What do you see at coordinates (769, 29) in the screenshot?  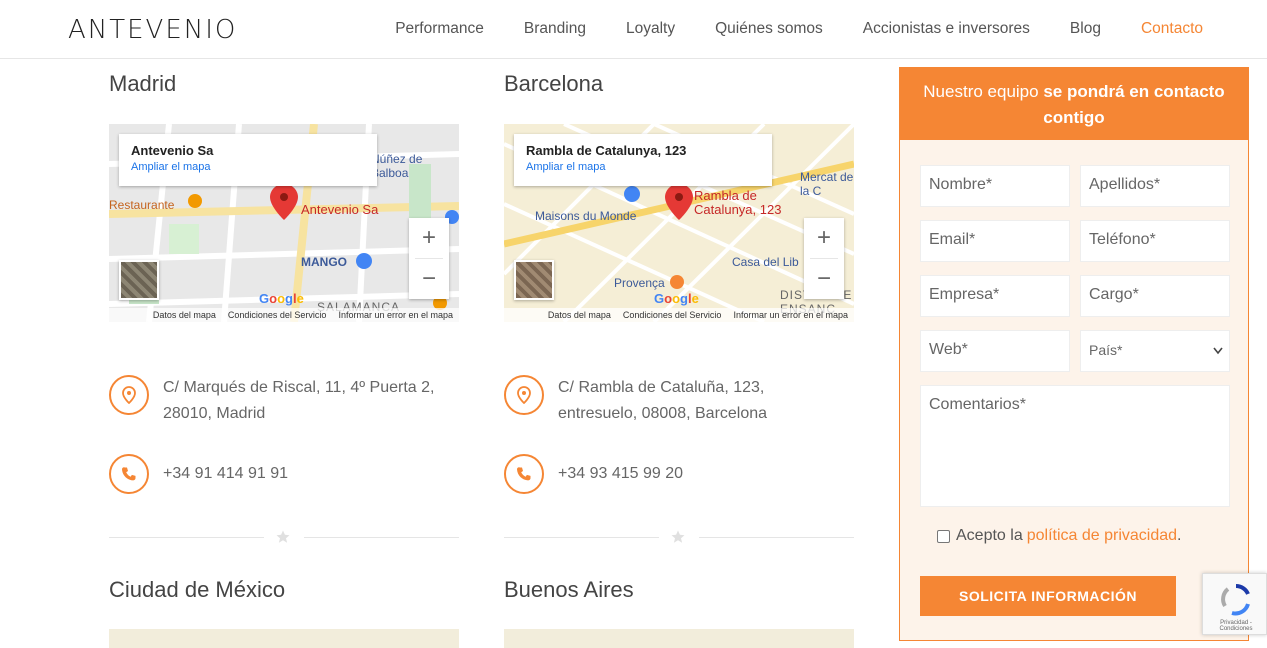 I see `nav-quienes-somos: Quiénes somos` at bounding box center [769, 29].